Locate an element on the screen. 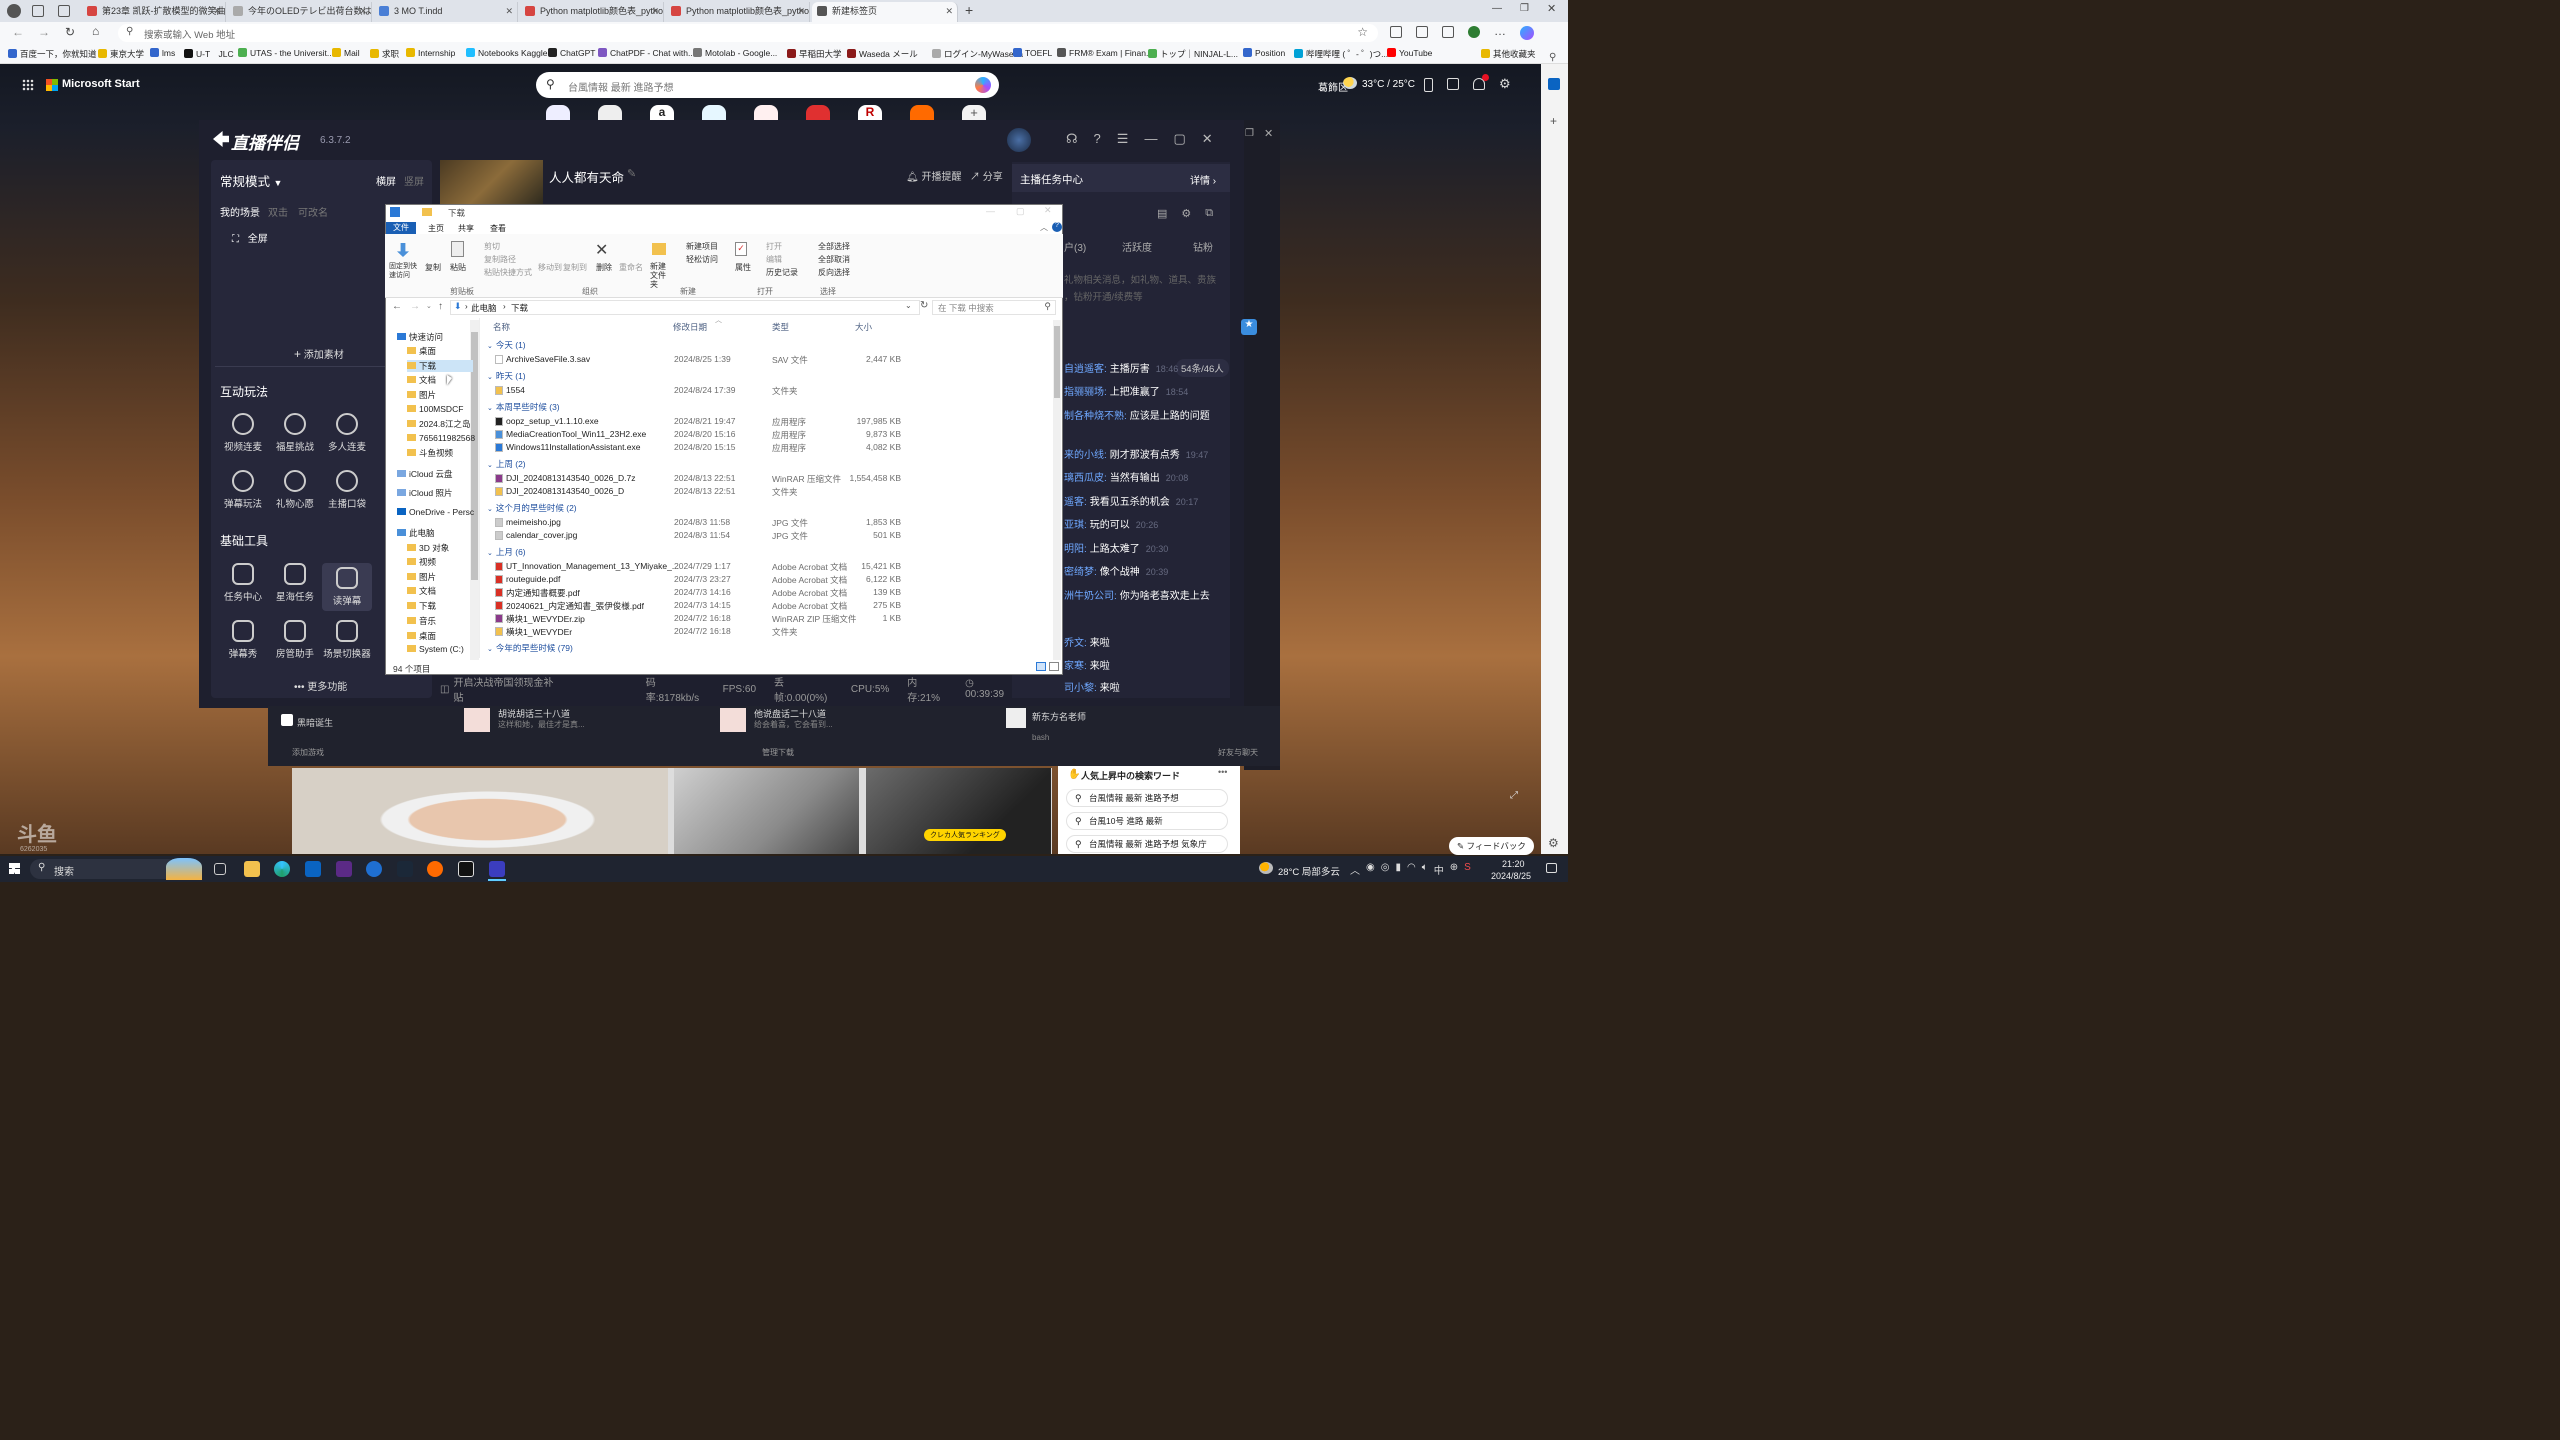 Image resolution: width=2560 pixels, height=1440 pixels. ribbon-collapse-icon: ︿ is located at coordinates (1044, 227).